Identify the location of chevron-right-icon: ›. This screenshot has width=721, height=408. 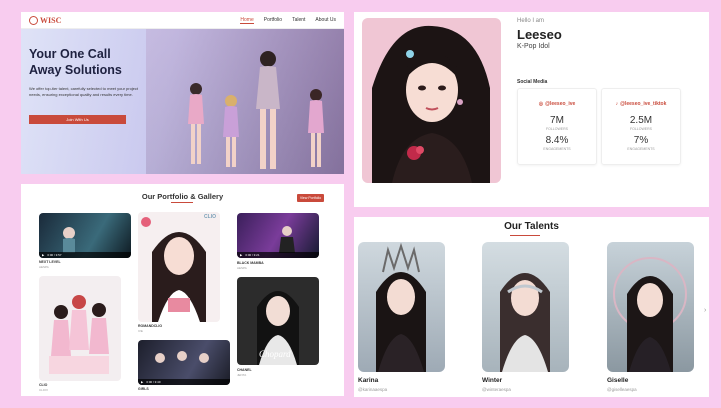
(705, 310).